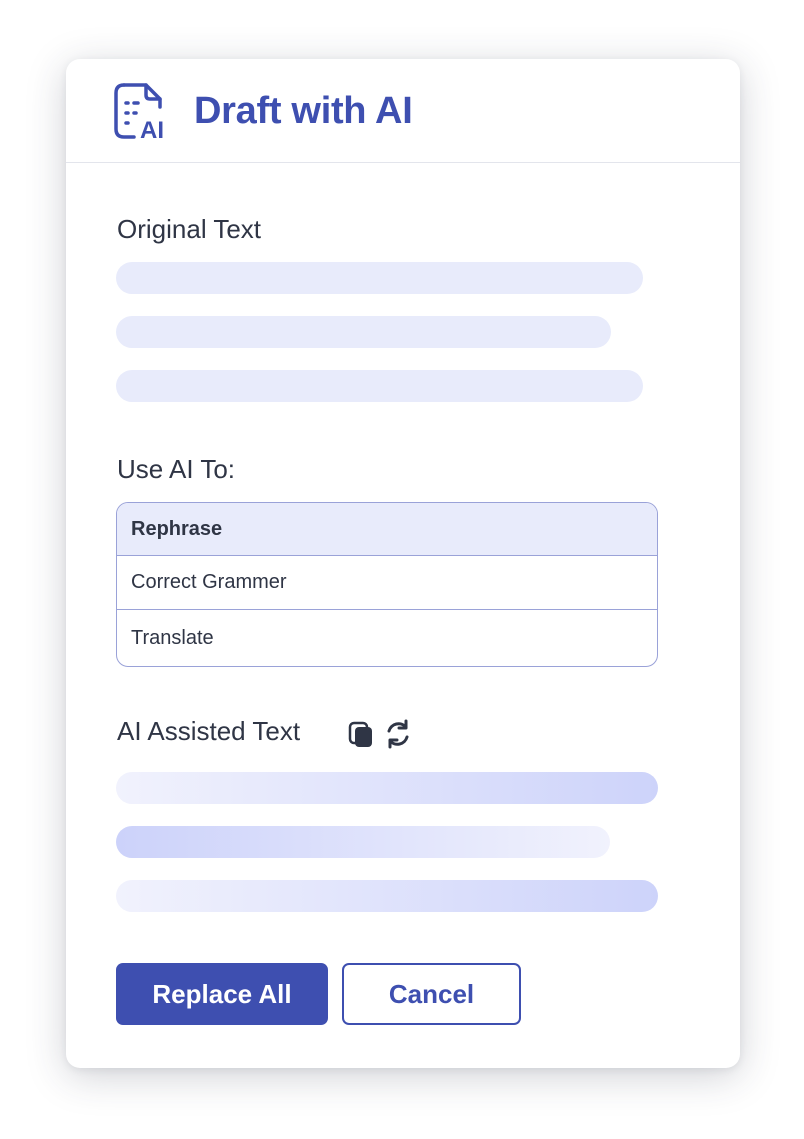 The width and height of the screenshot is (804, 1139). I want to click on option-correct-grammar: Correct Grammer, so click(387, 583).